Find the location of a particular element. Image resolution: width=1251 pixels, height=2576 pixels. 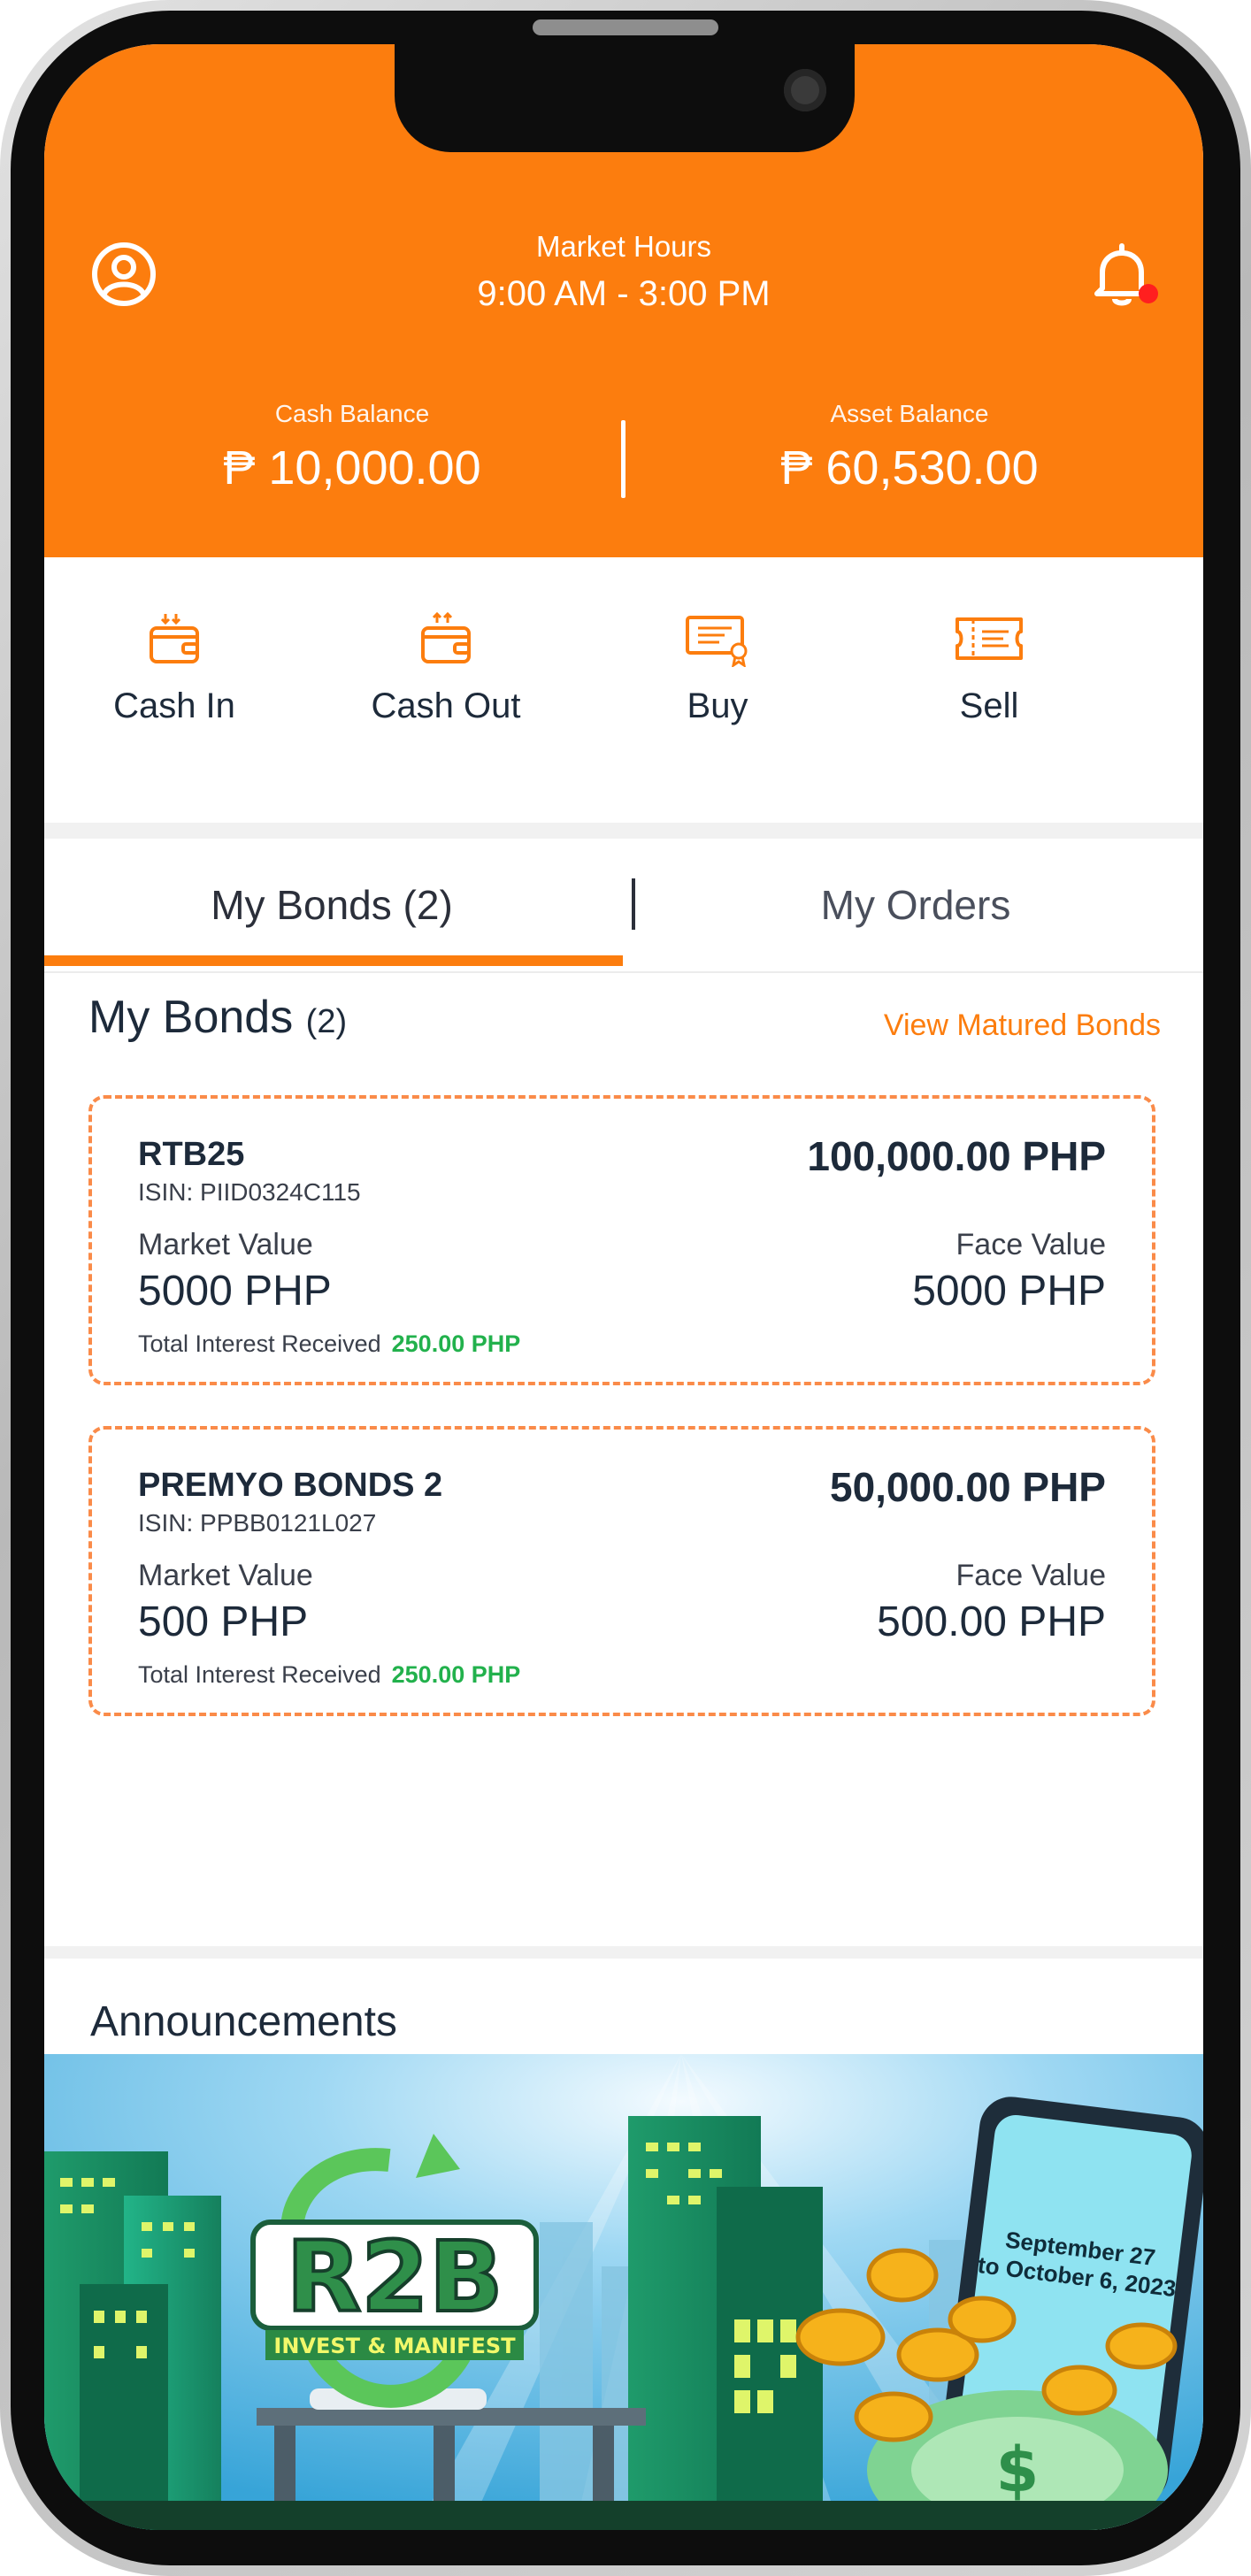

phone-notch is located at coordinates (625, 98).